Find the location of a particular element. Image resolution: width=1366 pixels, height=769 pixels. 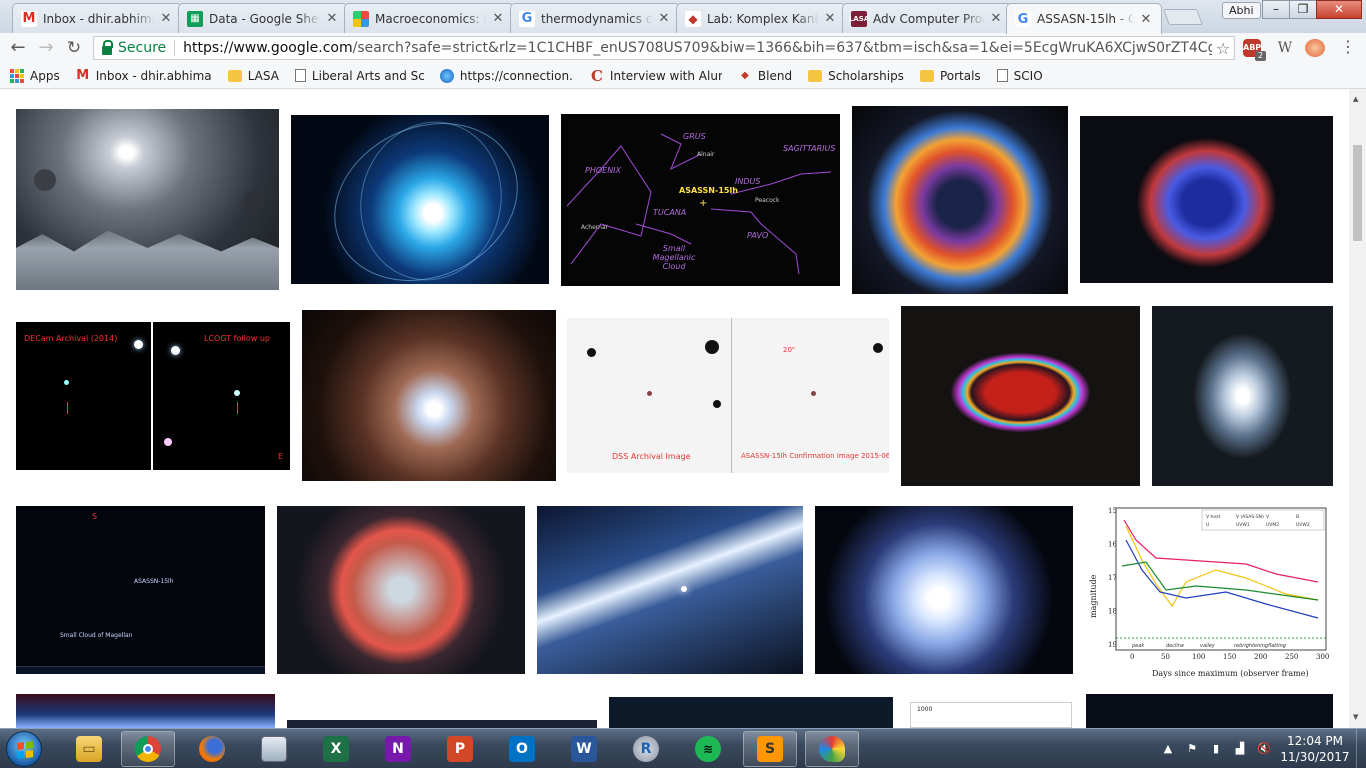

tab-inbox: M Inbox - dhir.abhiman ✕ is located at coordinates (97, 18).